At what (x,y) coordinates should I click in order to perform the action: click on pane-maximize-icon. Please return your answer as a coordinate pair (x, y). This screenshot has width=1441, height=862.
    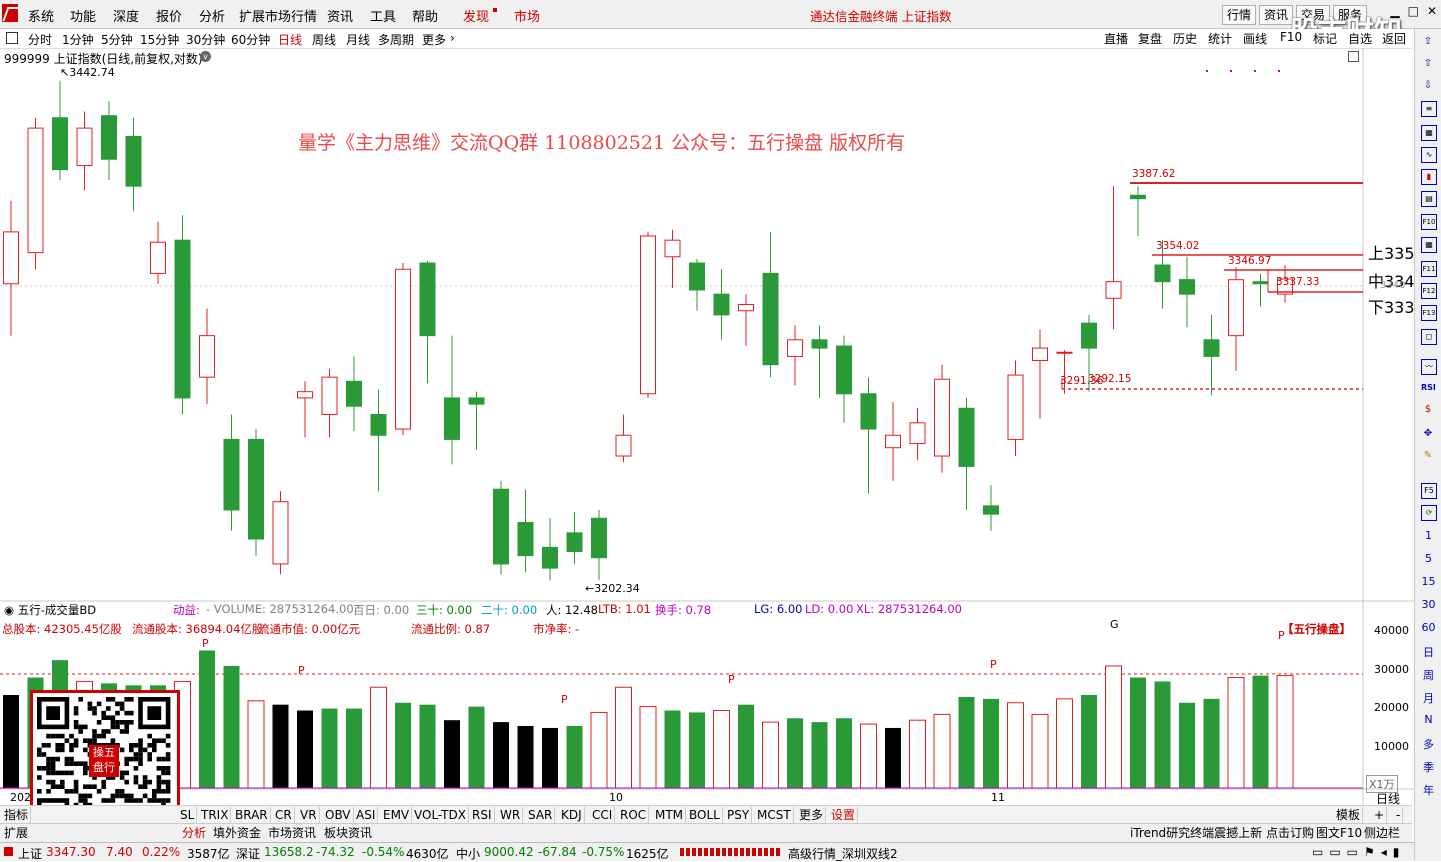
    Looking at the image, I should click on (1353, 56).